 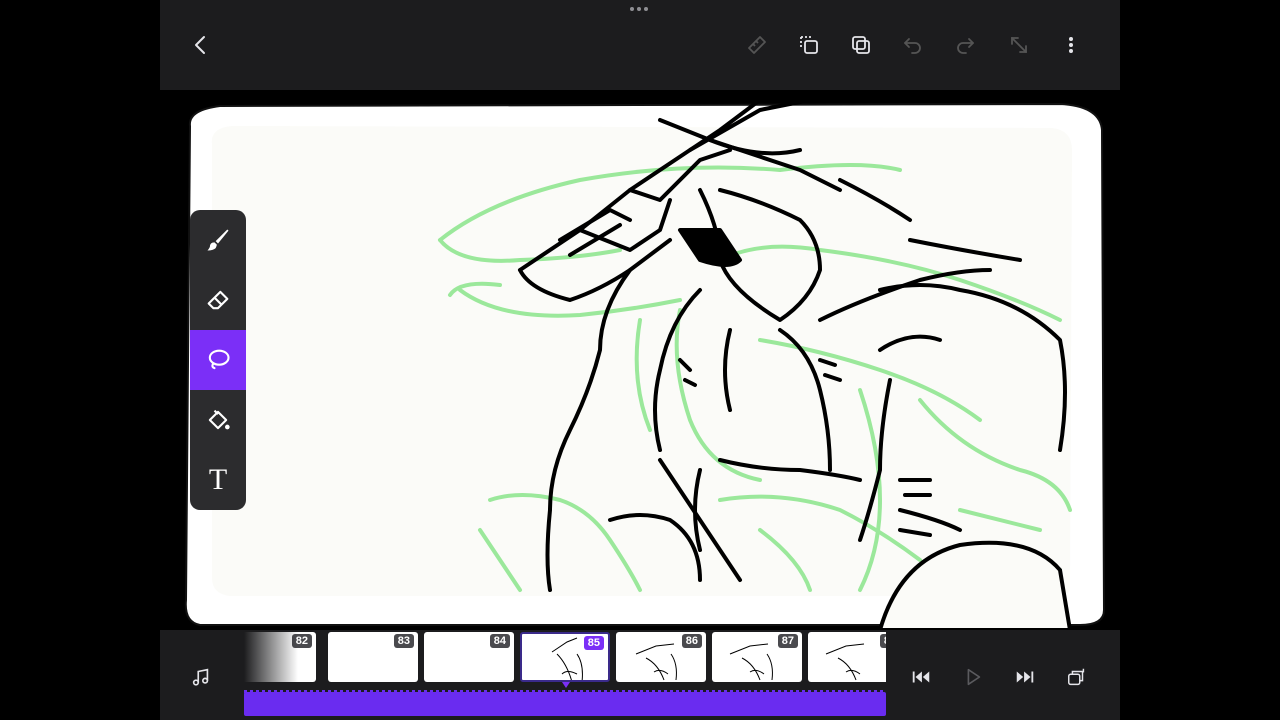 I want to click on transform-icon, so click(x=1019, y=45).